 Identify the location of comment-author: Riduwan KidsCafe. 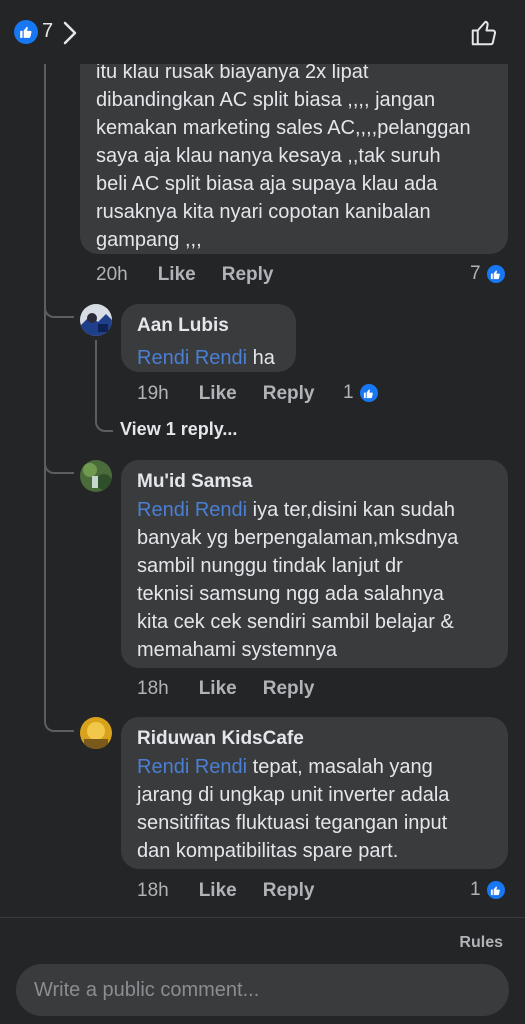
(314, 739).